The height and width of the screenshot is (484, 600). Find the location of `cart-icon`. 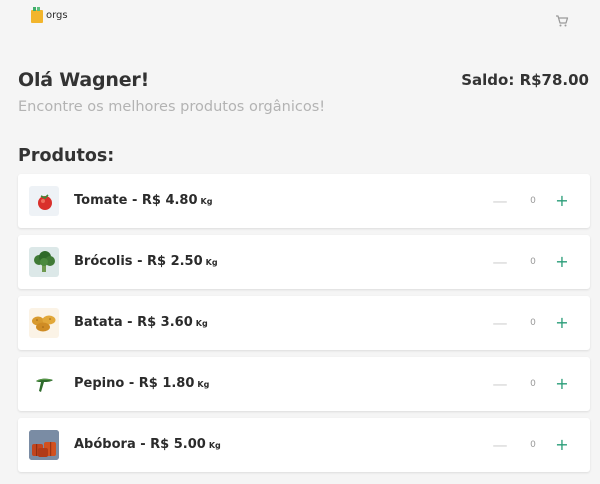

cart-icon is located at coordinates (562, 21).